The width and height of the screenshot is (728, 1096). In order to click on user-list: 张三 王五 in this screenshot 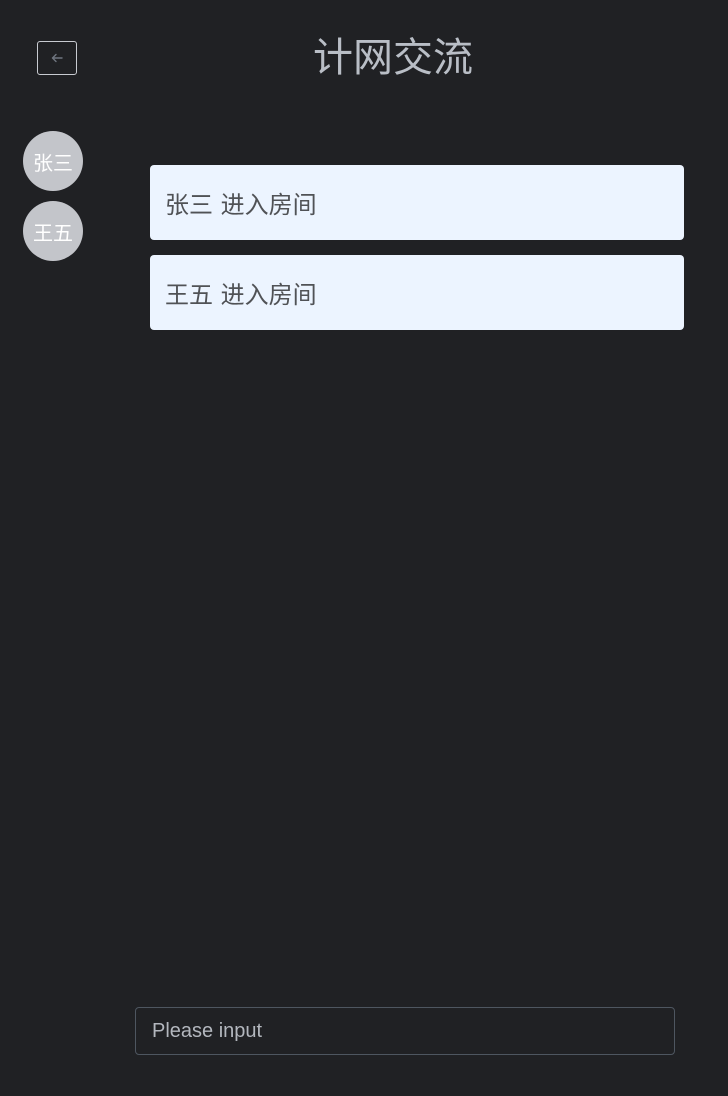, I will do `click(53, 201)`.